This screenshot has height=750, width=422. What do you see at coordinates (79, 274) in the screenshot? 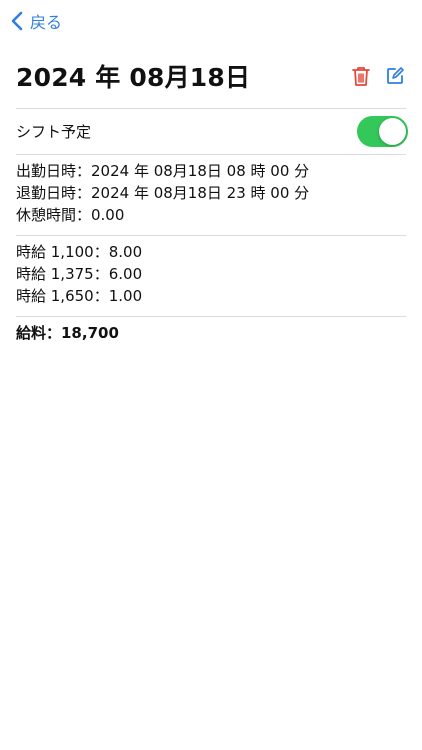
I see `wage-line: 時給 1,375：6.00` at bounding box center [79, 274].